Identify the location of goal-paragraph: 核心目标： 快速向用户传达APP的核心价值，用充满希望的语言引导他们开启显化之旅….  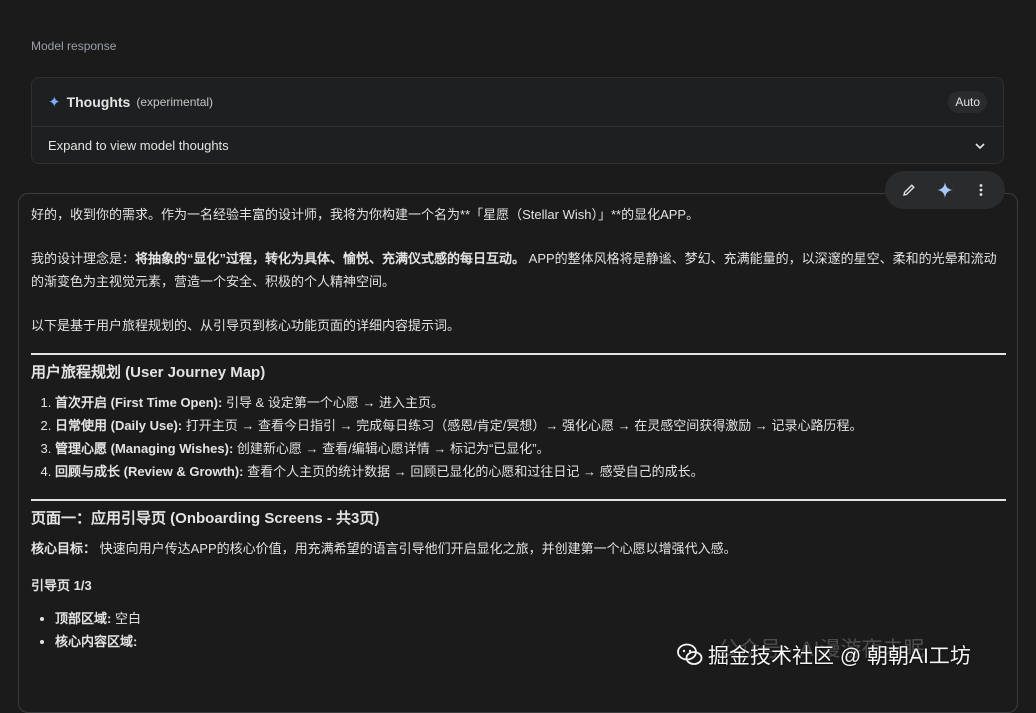
(518, 548).